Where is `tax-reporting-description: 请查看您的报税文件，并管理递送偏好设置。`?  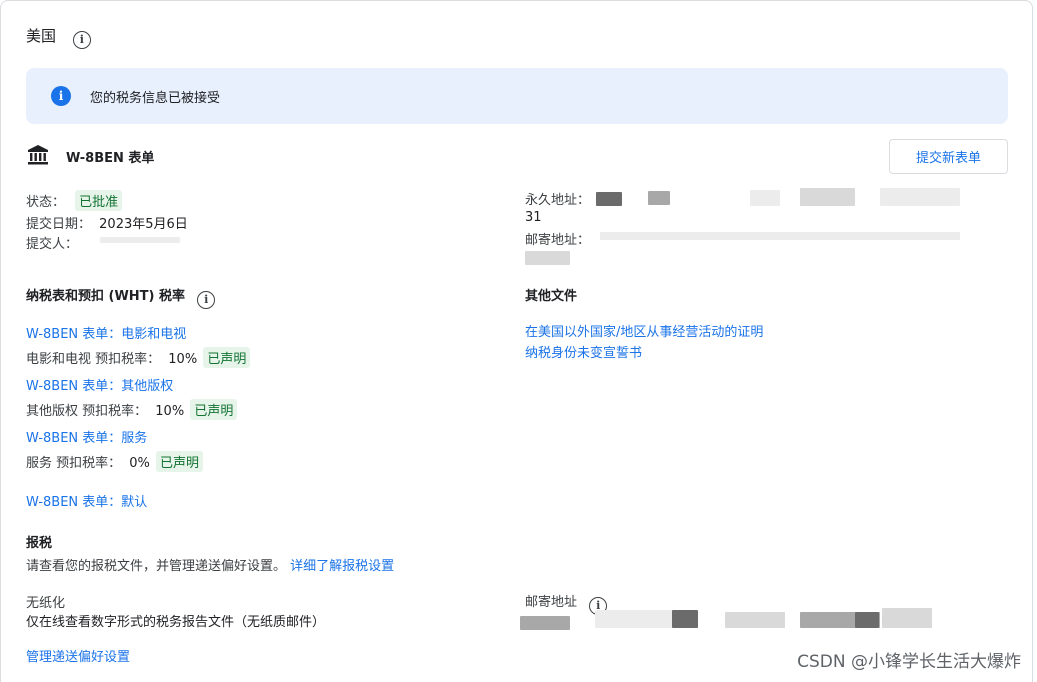 tax-reporting-description: 请查看您的报税文件，并管理递送偏好设置。 is located at coordinates (156, 566).